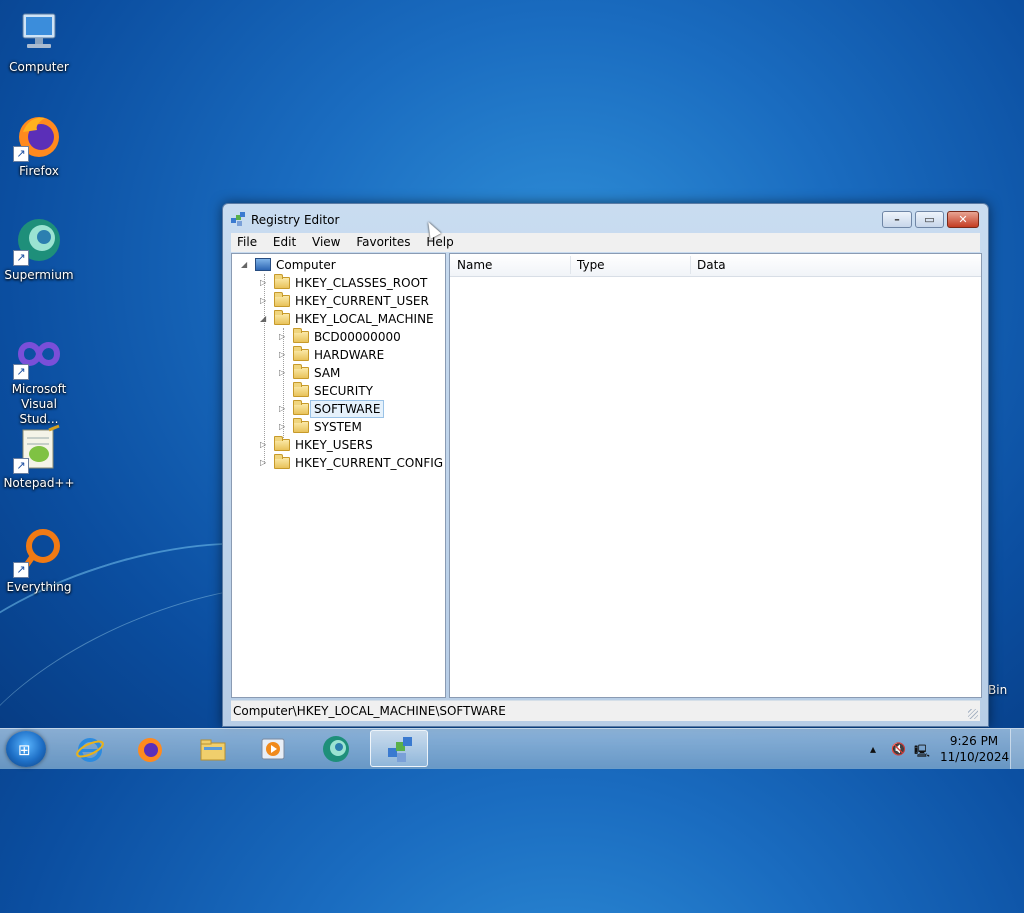 The height and width of the screenshot is (913, 1024). I want to click on tree-item-label: BCD00000000, so click(357, 337).